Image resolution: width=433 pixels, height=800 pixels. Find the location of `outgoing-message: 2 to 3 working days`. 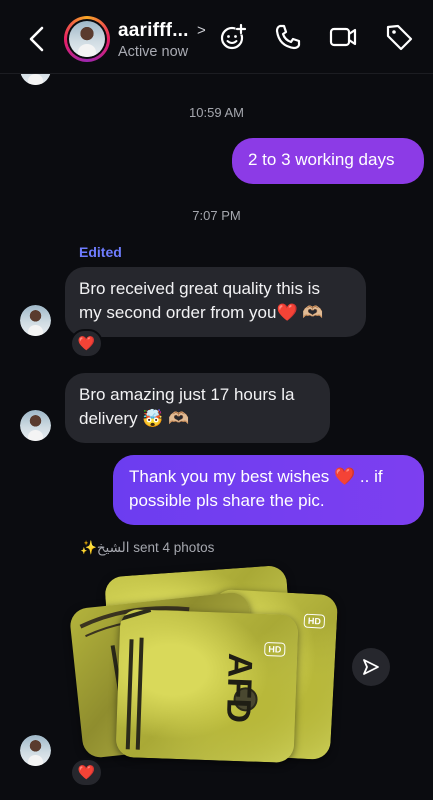

outgoing-message: 2 to 3 working days is located at coordinates (328, 161).